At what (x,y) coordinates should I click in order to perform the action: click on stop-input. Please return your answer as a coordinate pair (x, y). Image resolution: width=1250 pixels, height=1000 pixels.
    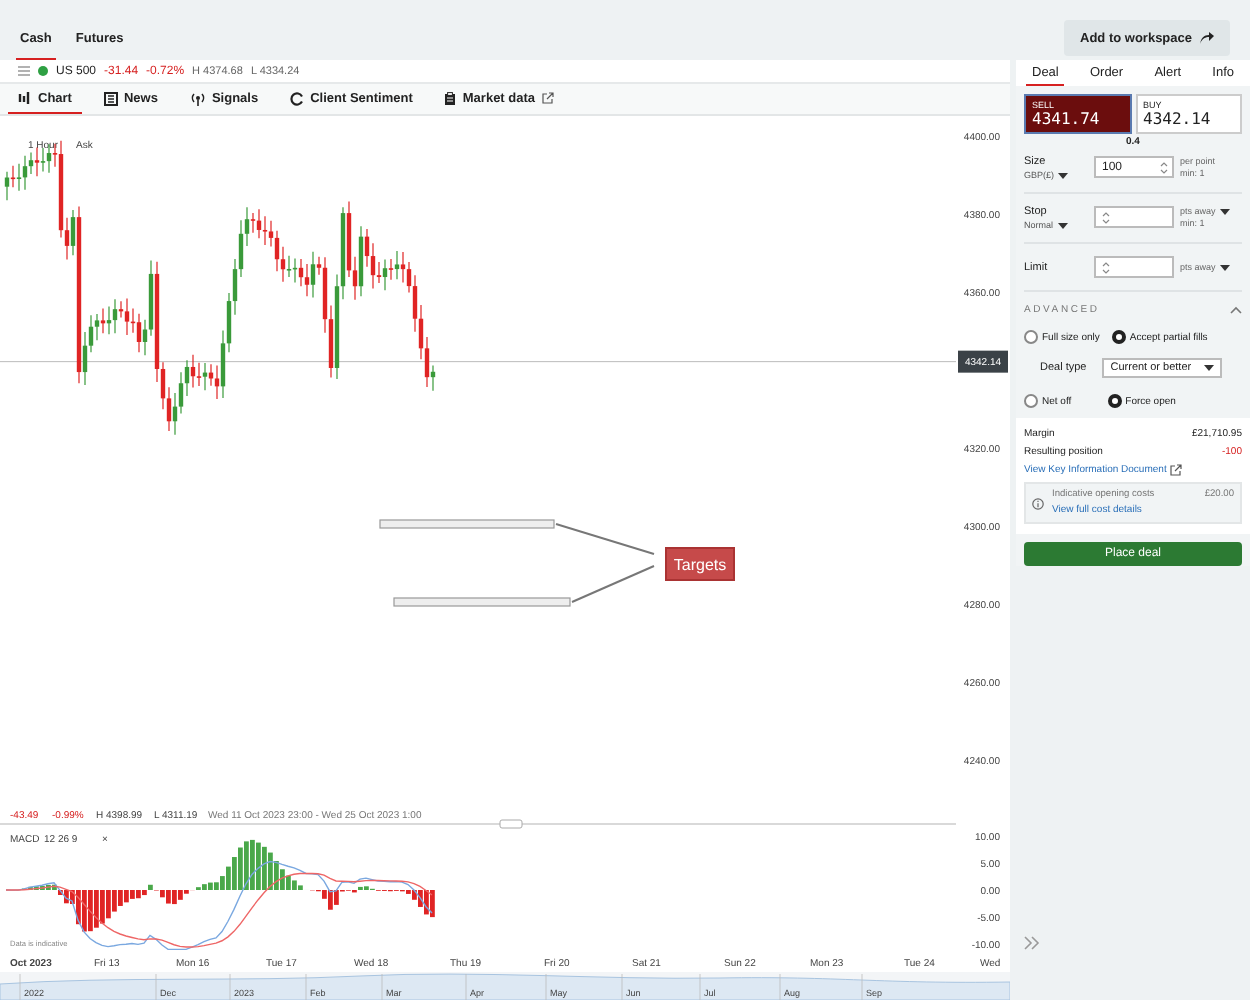
    Looking at the image, I should click on (1134, 217).